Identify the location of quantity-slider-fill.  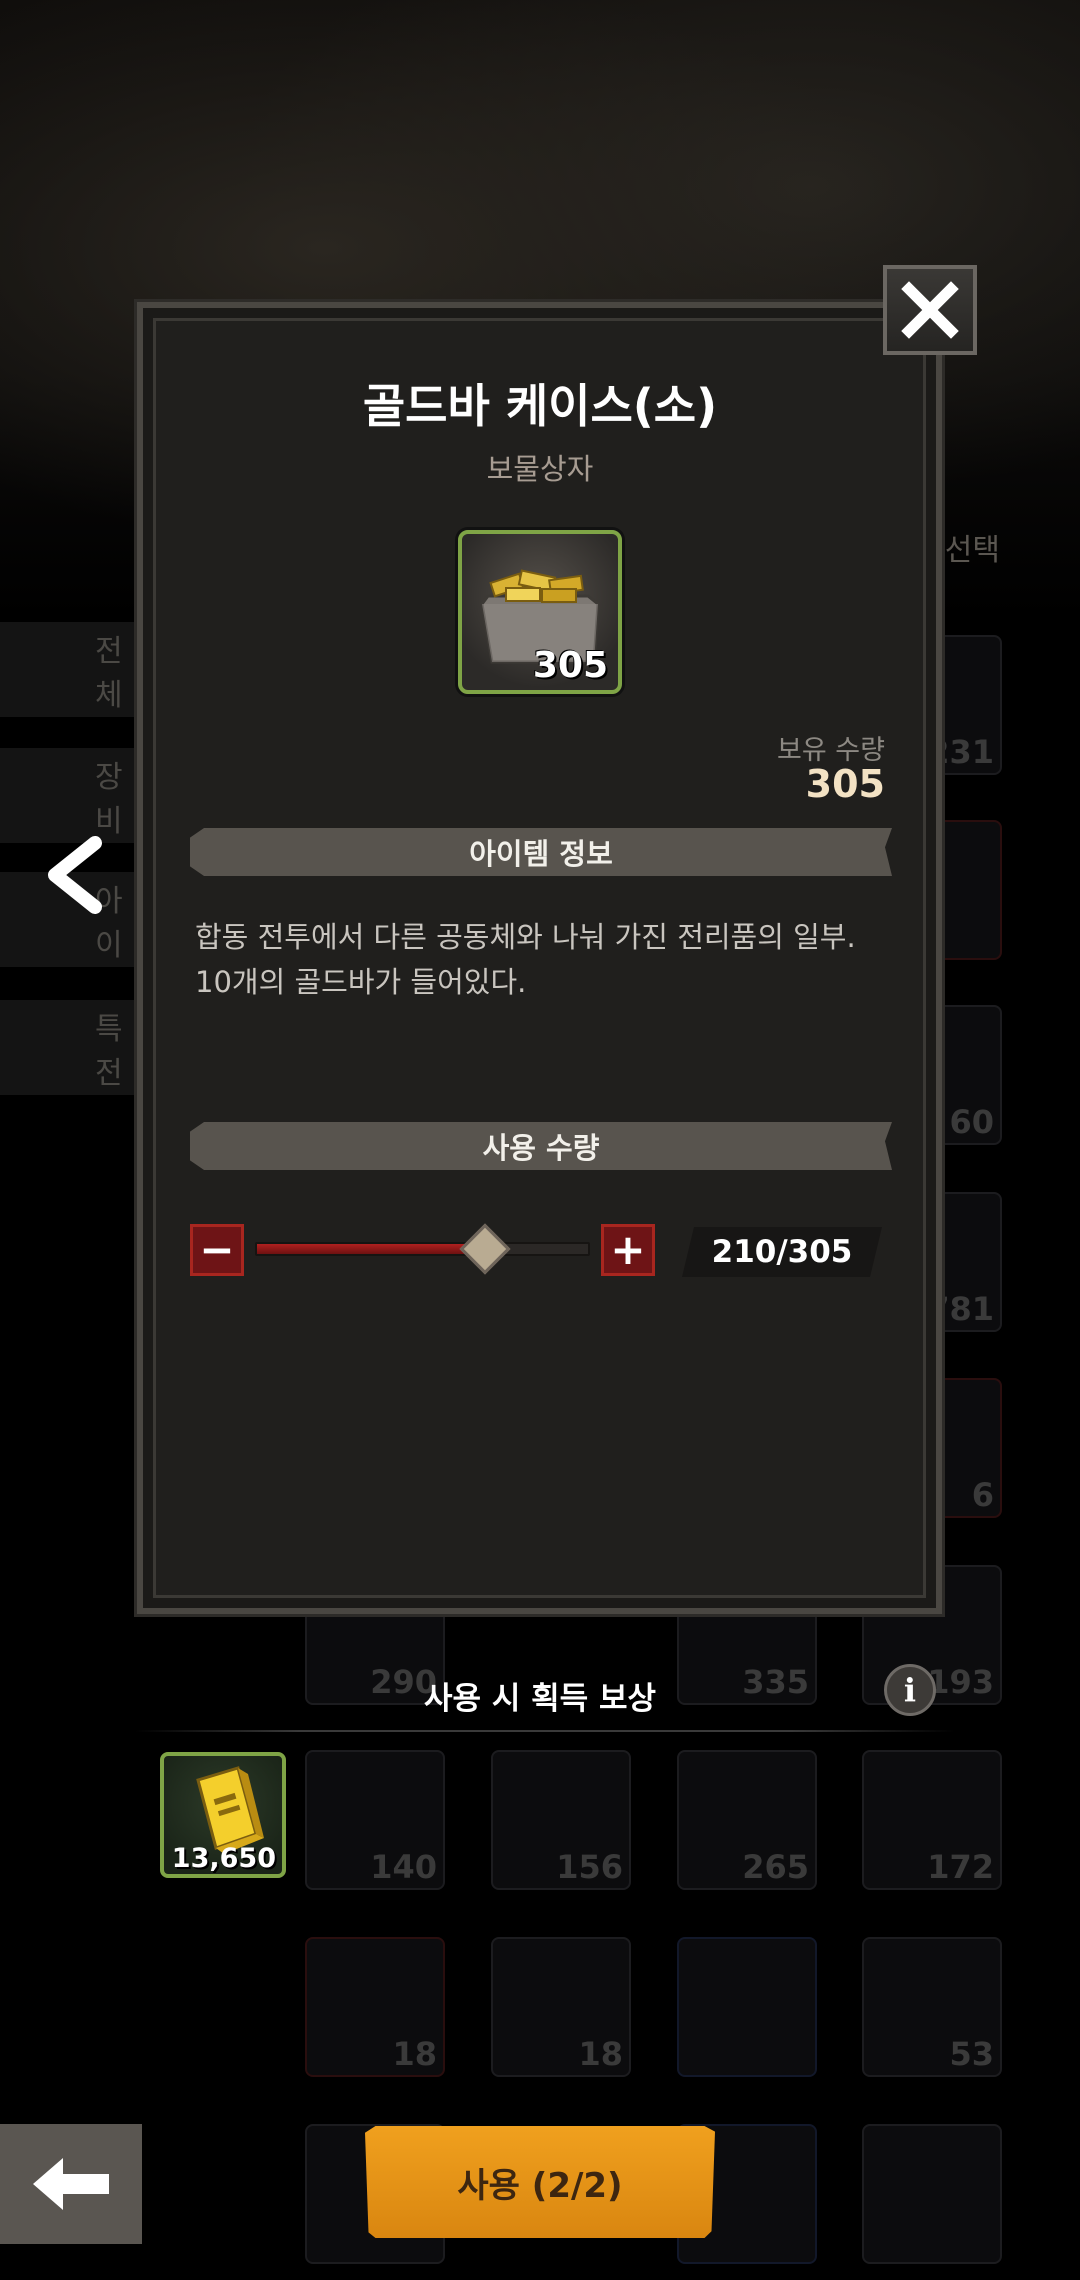
(372, 1249).